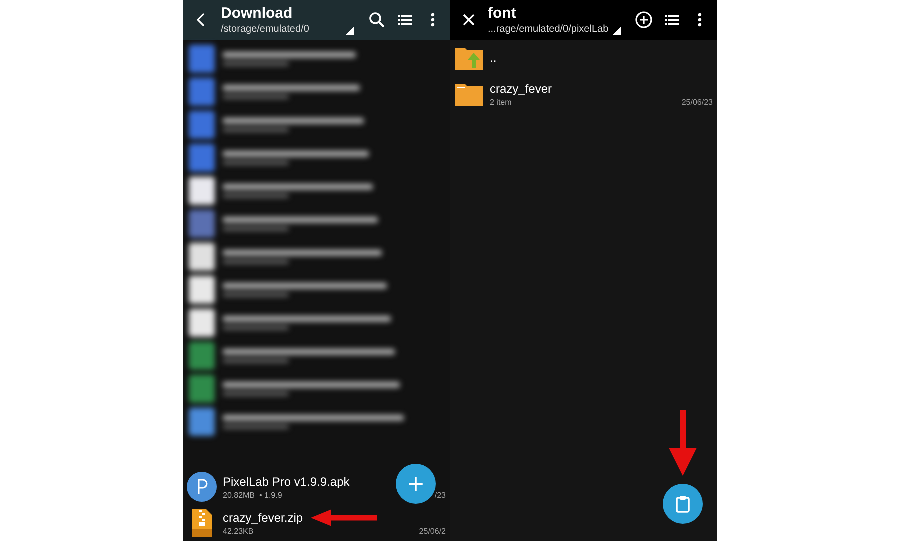 This screenshot has width=900, height=549. I want to click on folder-title: Download, so click(257, 13).